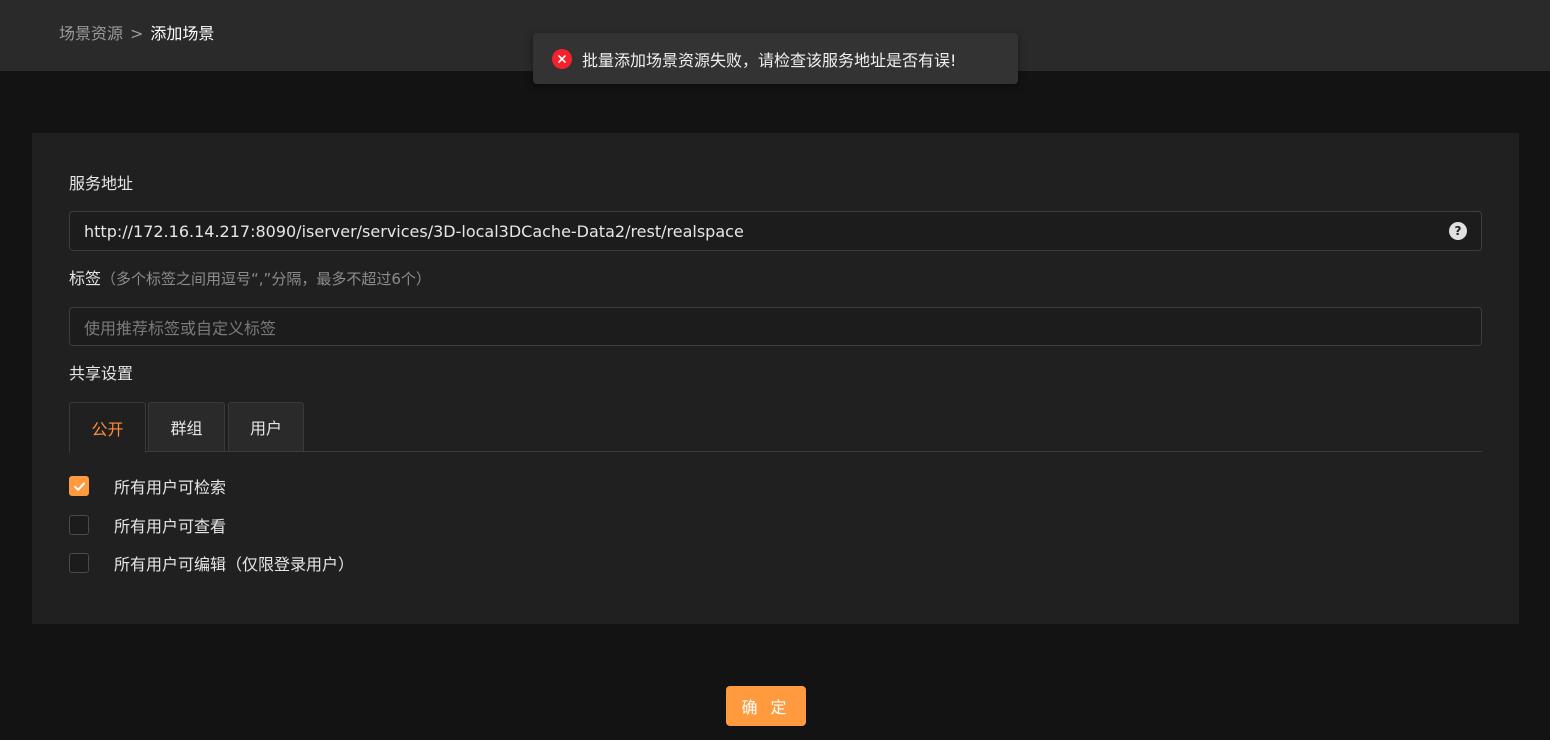 Image resolution: width=1550 pixels, height=740 pixels. What do you see at coordinates (562, 58) in the screenshot?
I see `error-circle-icon` at bounding box center [562, 58].